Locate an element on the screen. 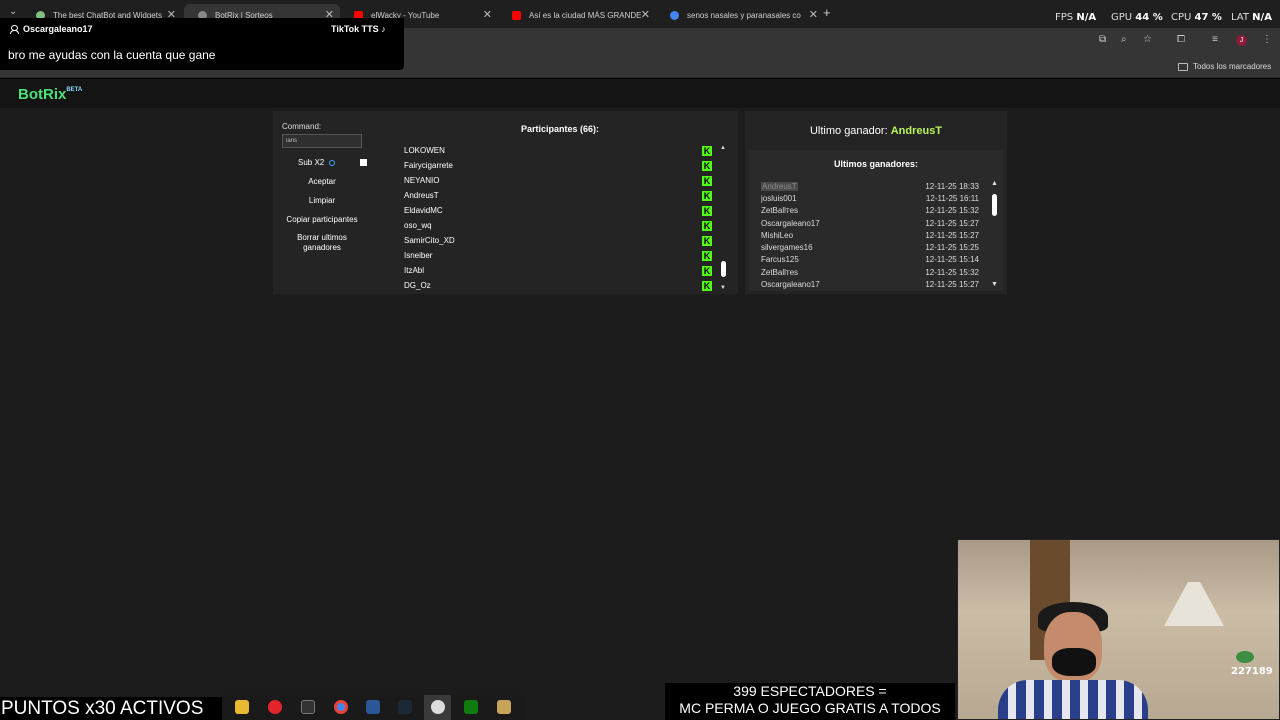 The height and width of the screenshot is (720, 1280). participant-name: NEYANIO is located at coordinates (422, 180).